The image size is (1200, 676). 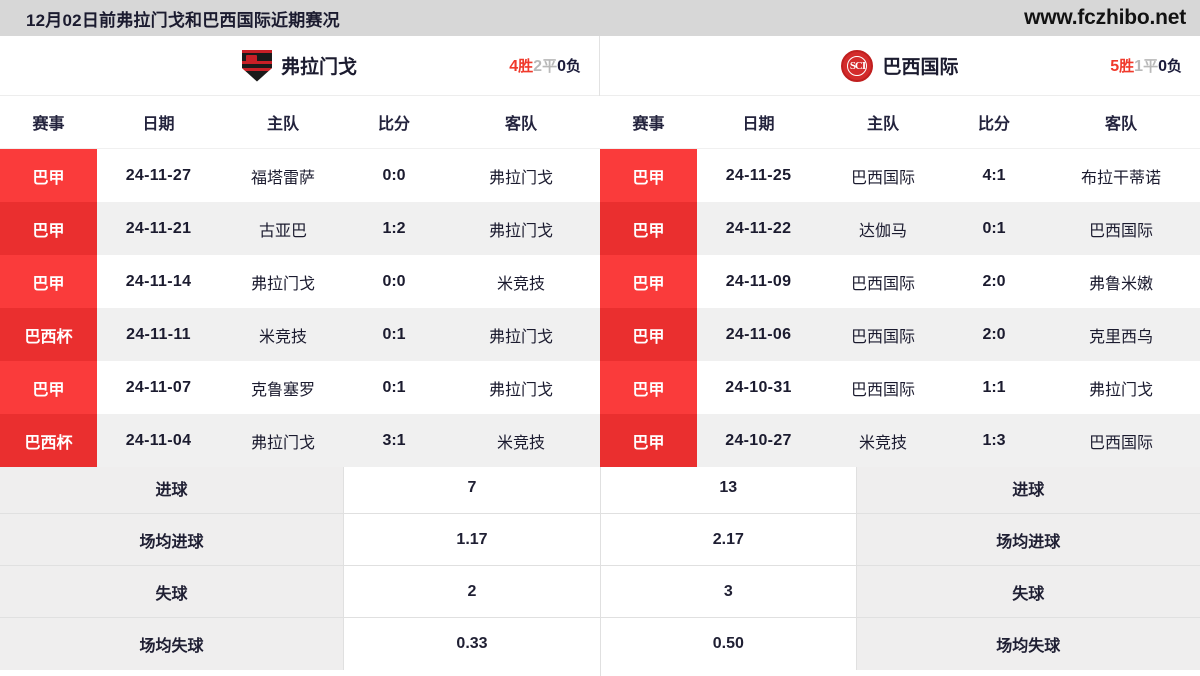 What do you see at coordinates (883, 440) in the screenshot?
I see `row-home-team: 米竞技` at bounding box center [883, 440].